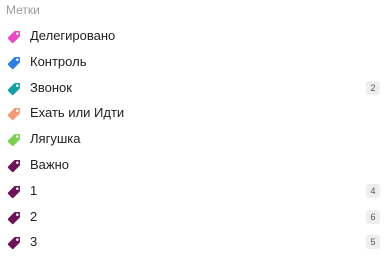 The height and width of the screenshot is (265, 388). What do you see at coordinates (194, 36) in the screenshot?
I see `tag-item-delegated: Делегировано` at bounding box center [194, 36].